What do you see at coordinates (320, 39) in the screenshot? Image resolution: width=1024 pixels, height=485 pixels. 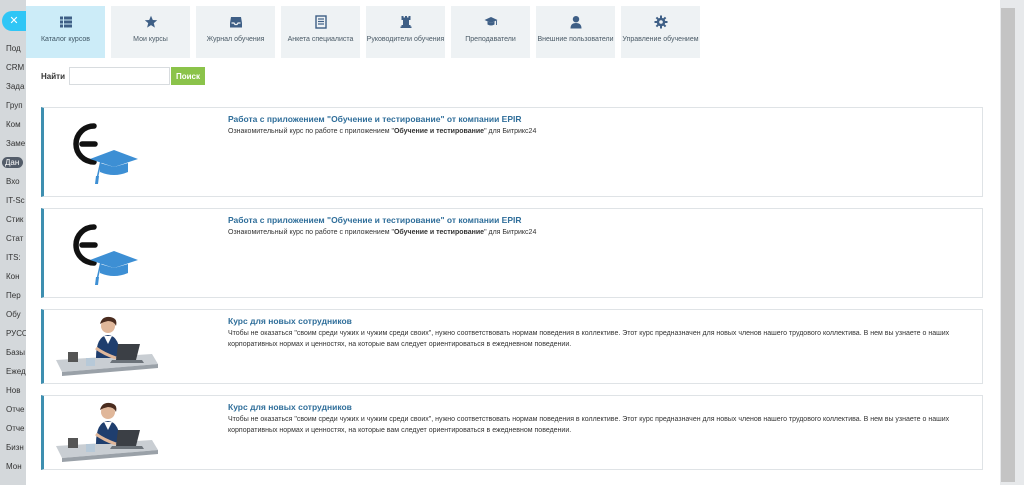 I see `tab-label: Анкета специалиста` at bounding box center [320, 39].